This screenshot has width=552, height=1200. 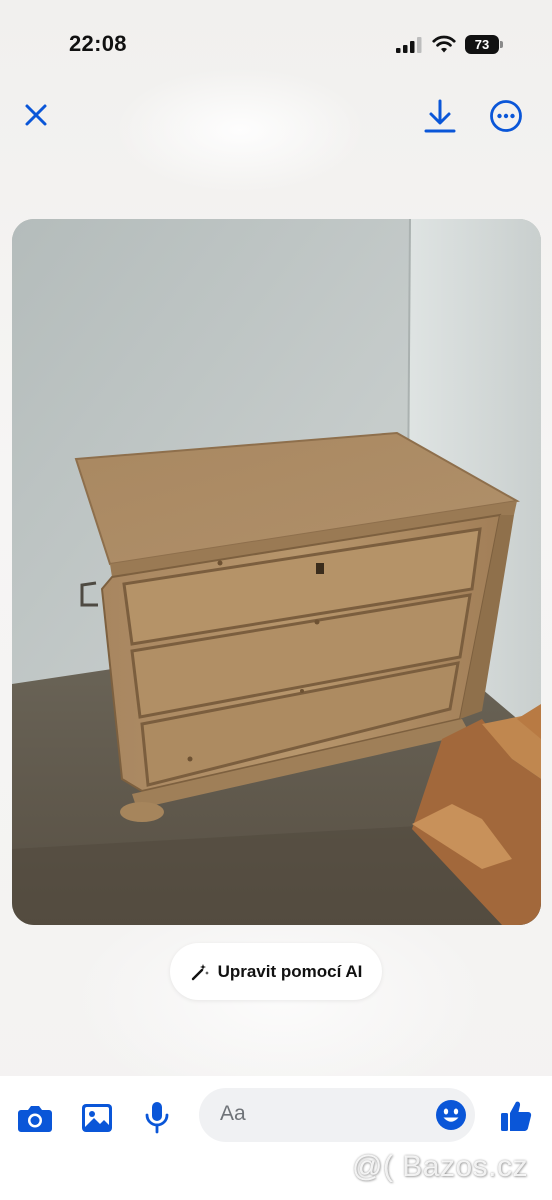 I want to click on gallery-icon, so click(x=97, y=1118).